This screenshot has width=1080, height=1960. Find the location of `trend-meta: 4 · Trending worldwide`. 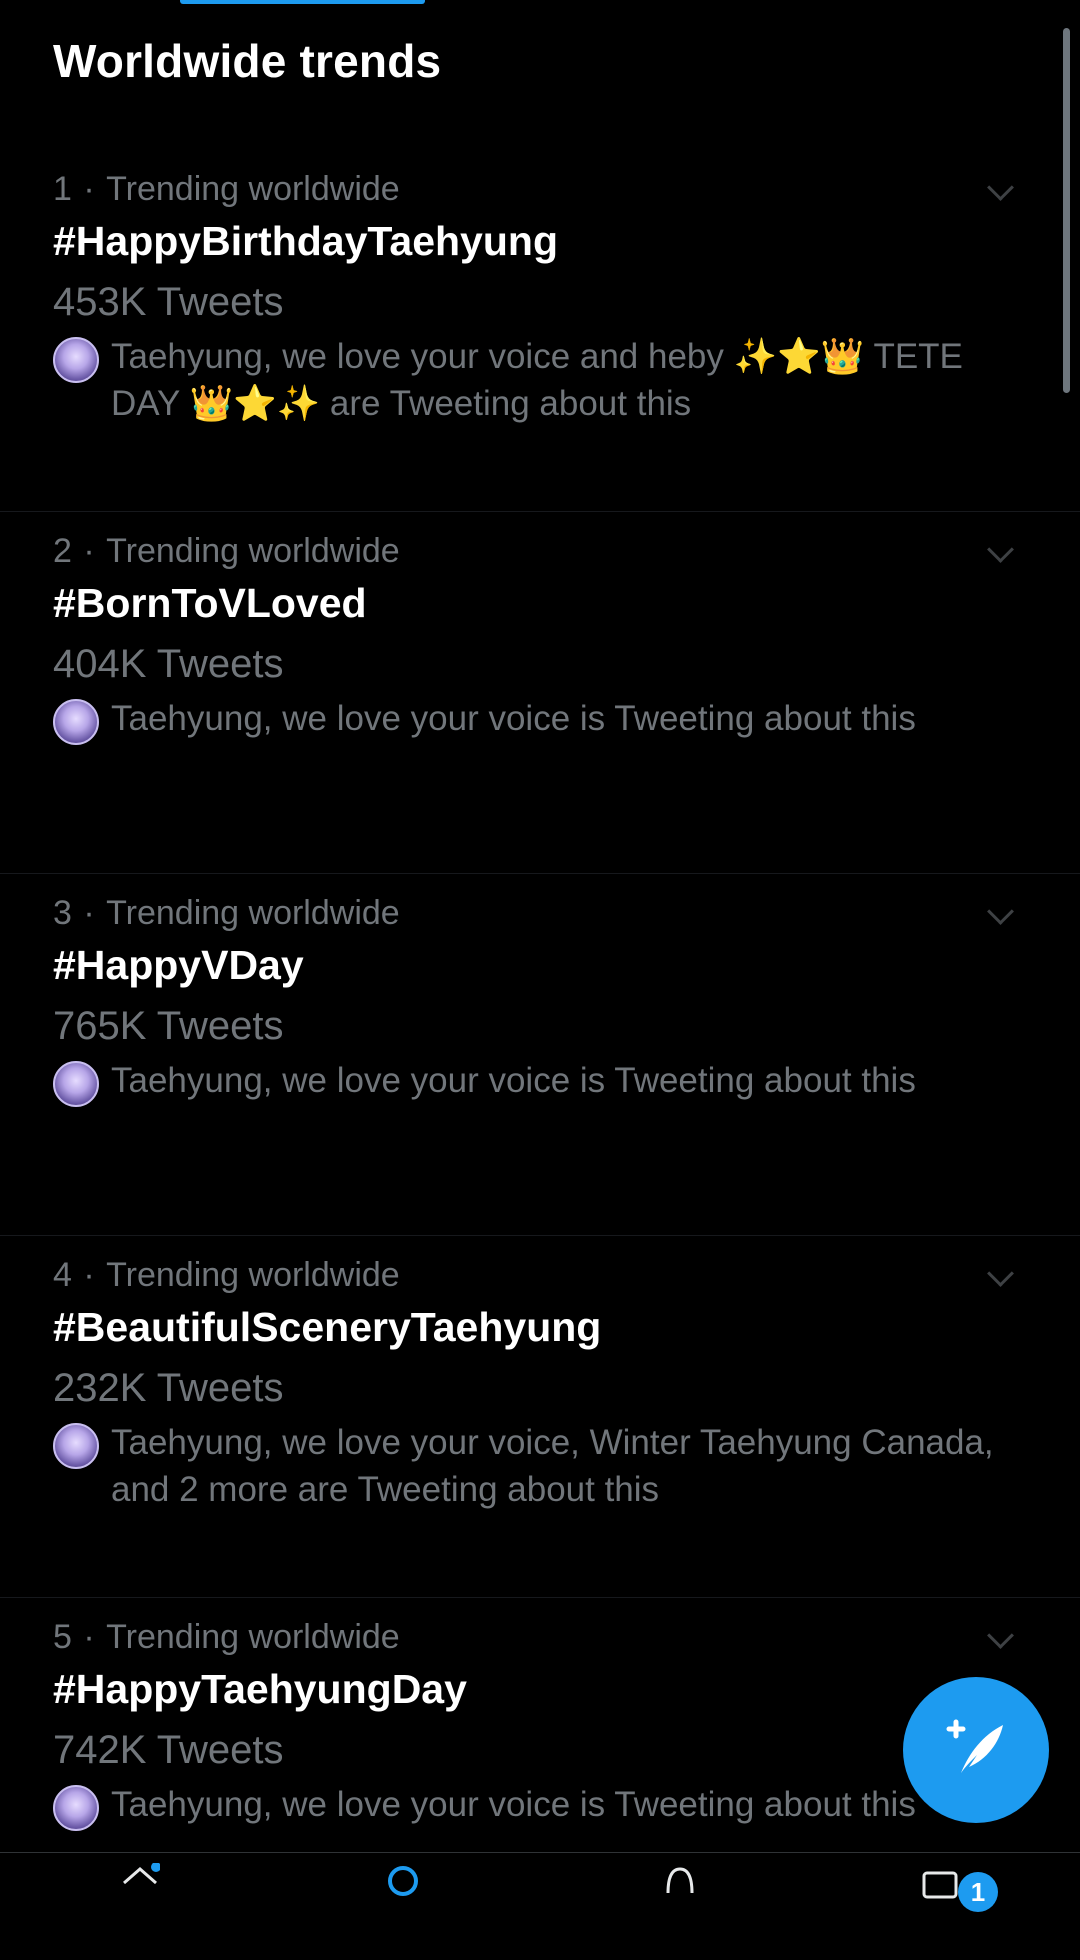

trend-meta: 4 · Trending worldwide is located at coordinates (226, 1275).